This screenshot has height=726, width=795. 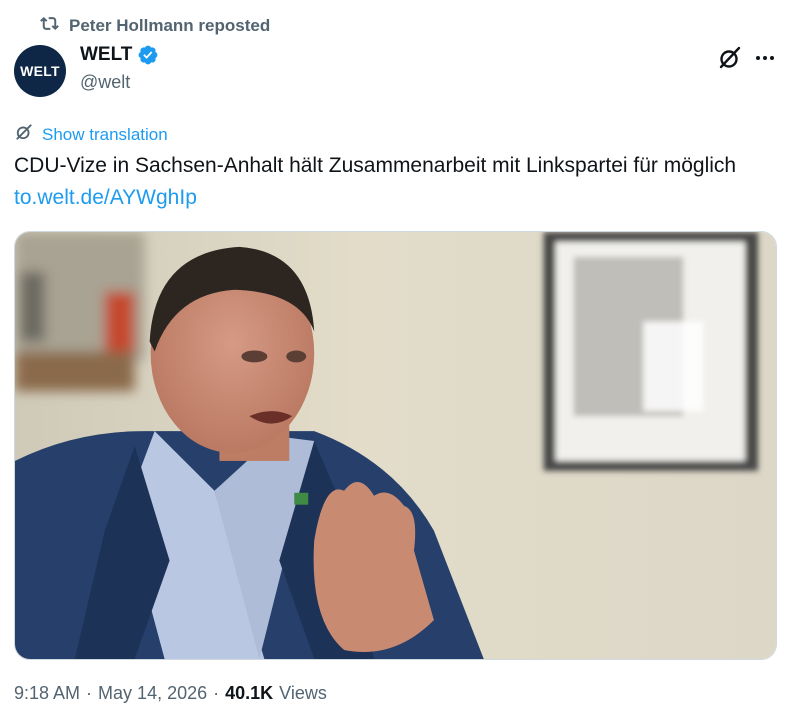 What do you see at coordinates (765, 58) in the screenshot?
I see `more-icon` at bounding box center [765, 58].